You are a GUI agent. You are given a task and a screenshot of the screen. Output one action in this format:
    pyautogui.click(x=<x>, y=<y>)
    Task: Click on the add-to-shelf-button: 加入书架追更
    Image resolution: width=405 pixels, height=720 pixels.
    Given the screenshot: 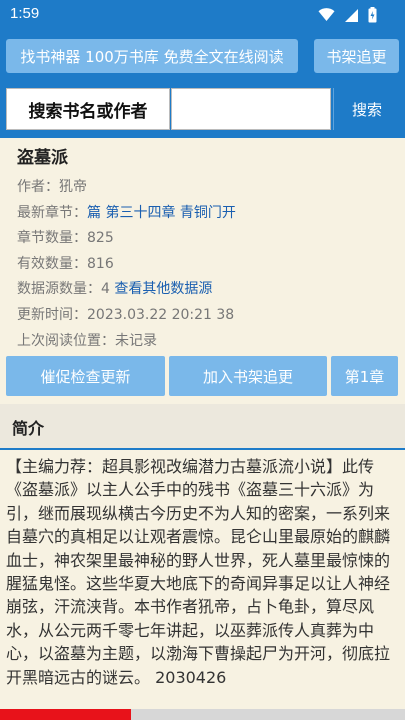 What is the action you would take?
    pyautogui.click(x=248, y=376)
    